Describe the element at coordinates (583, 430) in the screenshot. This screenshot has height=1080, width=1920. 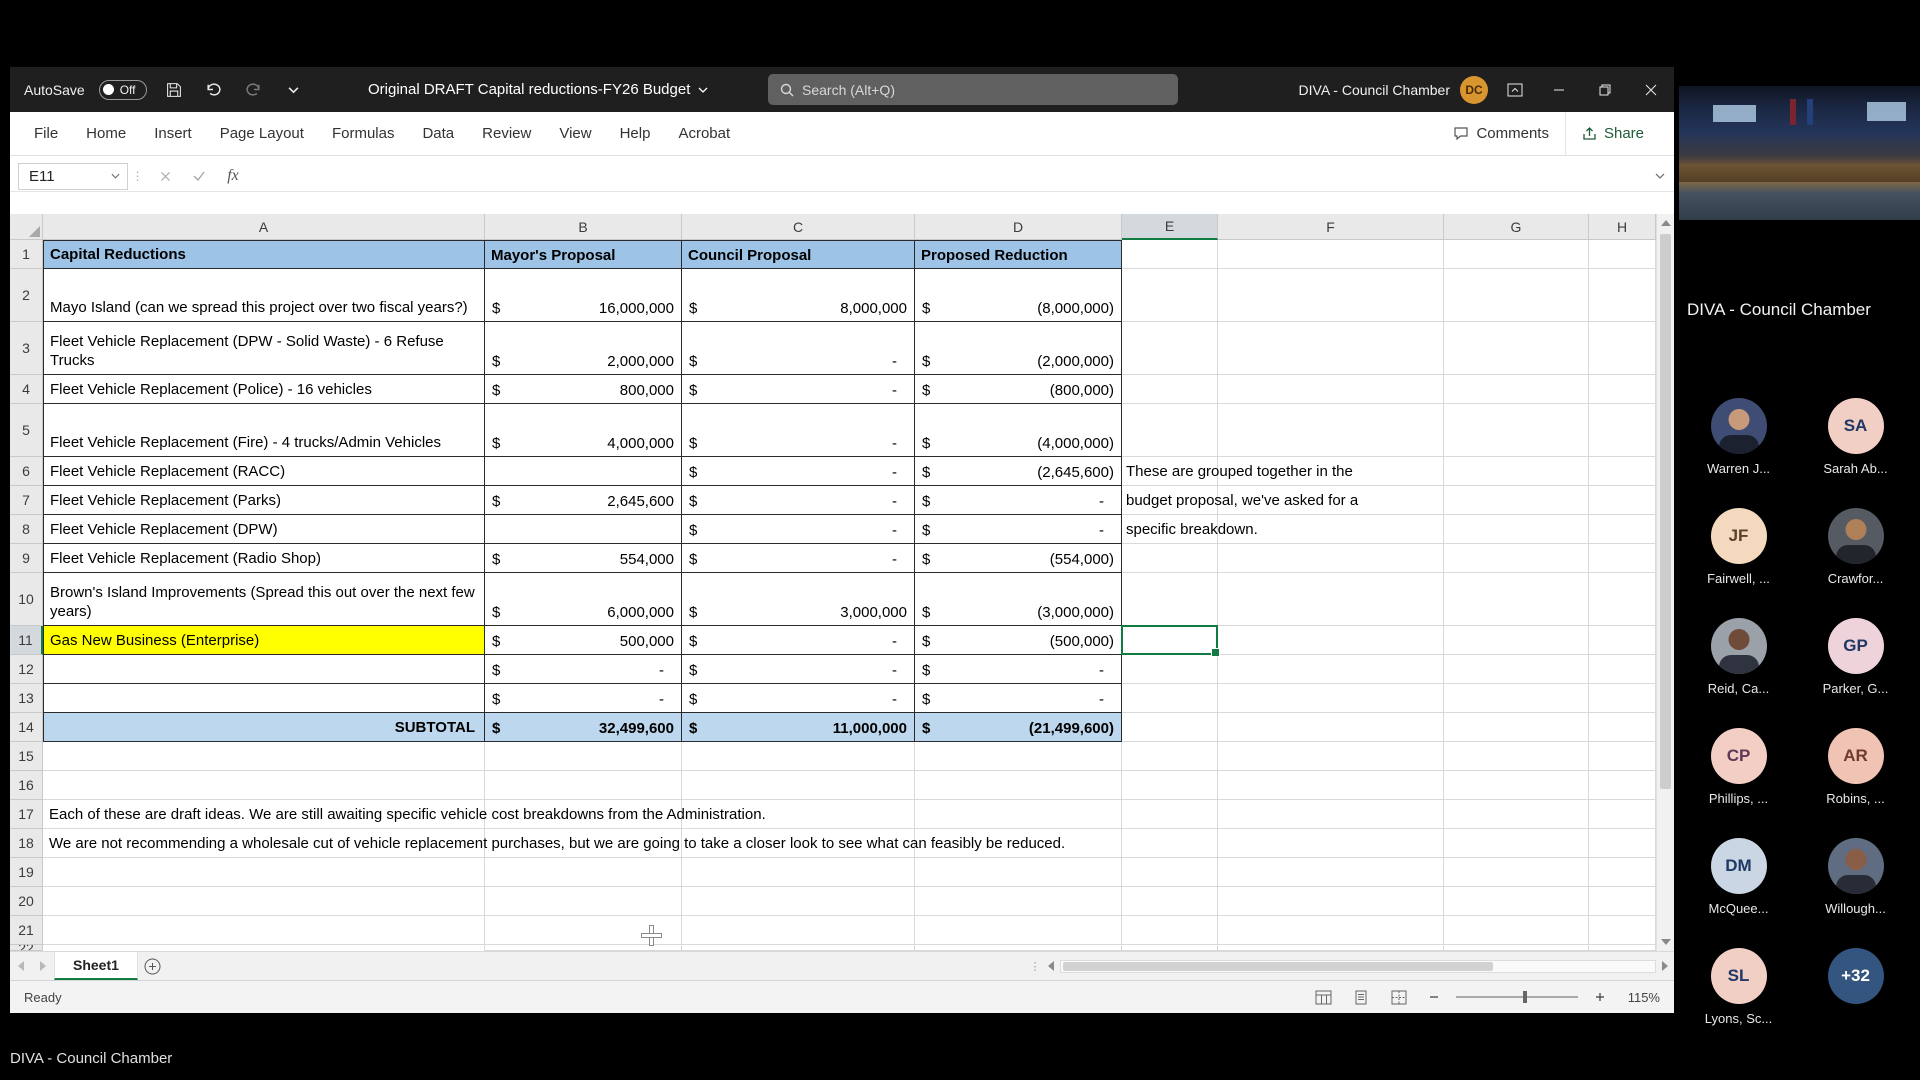
I see `cell-b5: $4,000,000` at that location.